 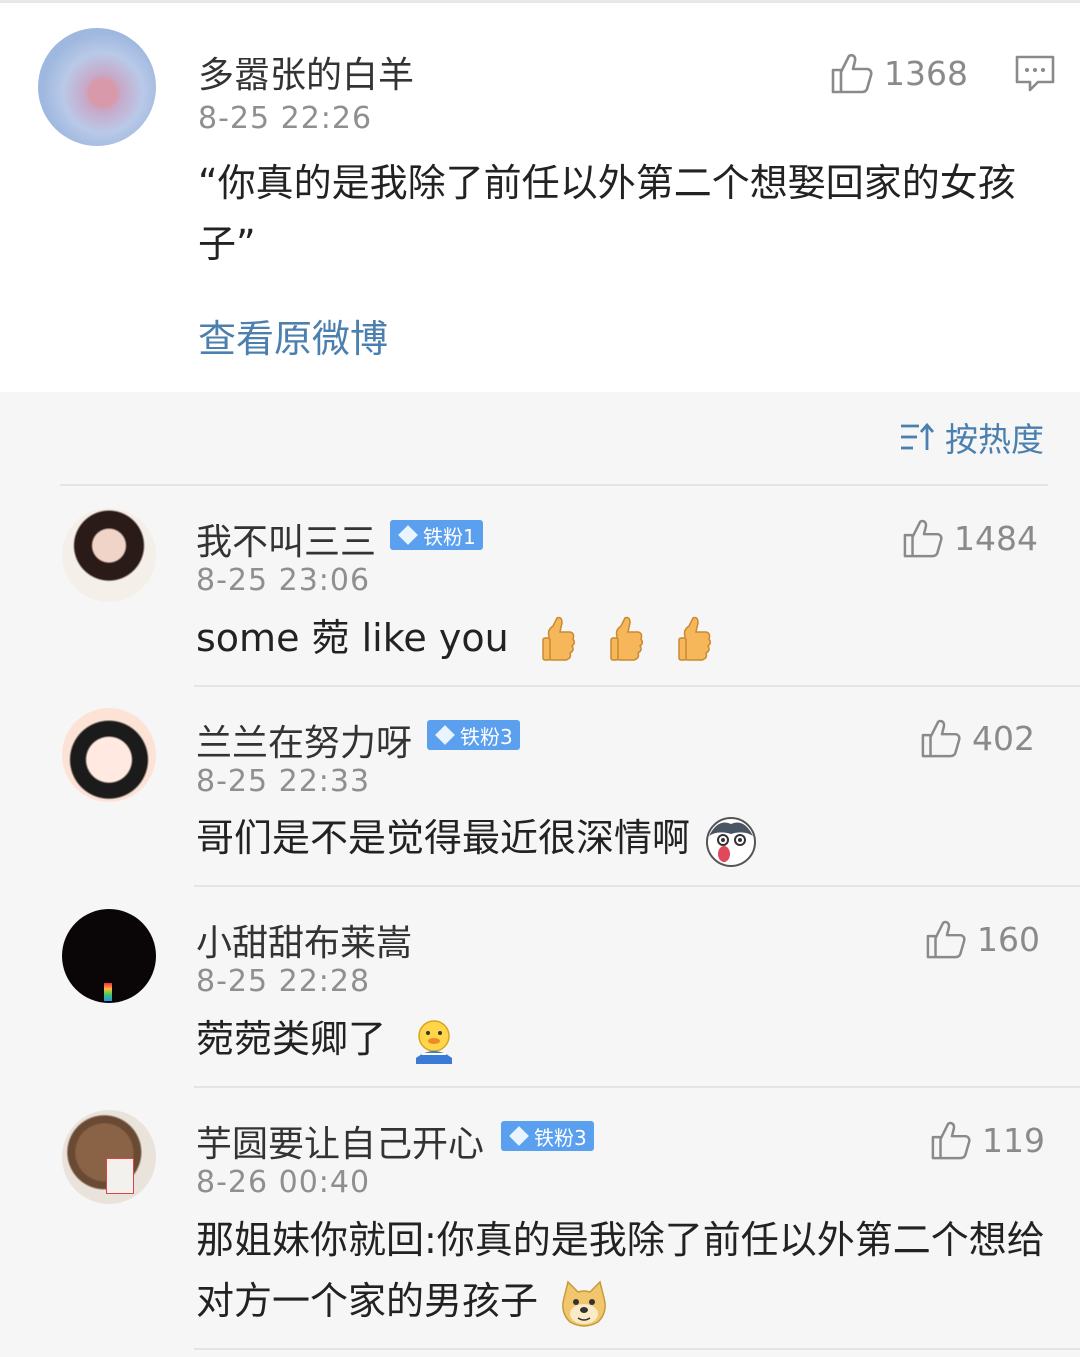 I want to click on comment-icon, so click(x=1035, y=73).